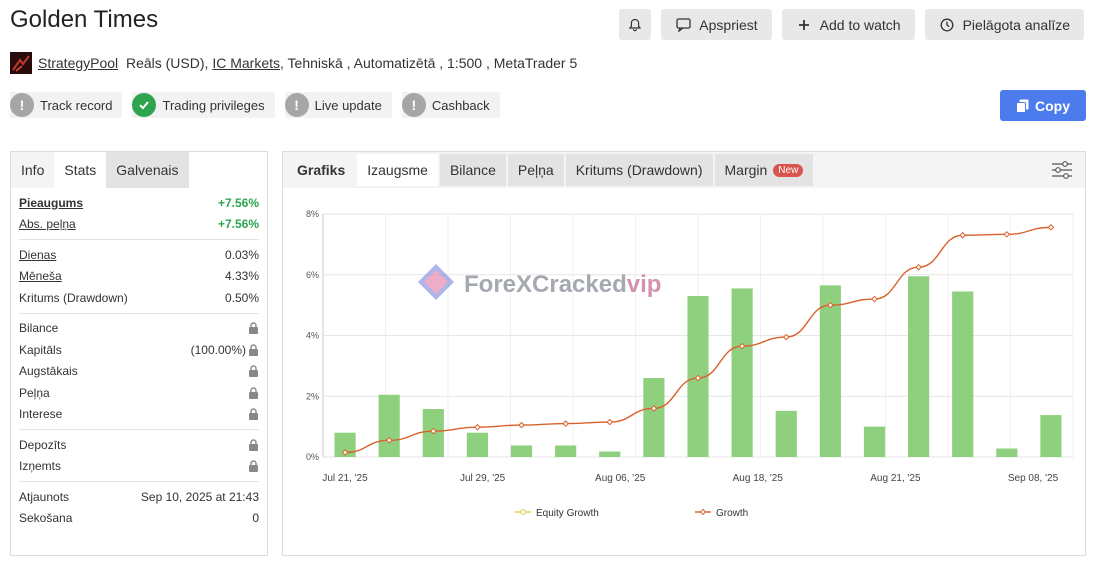 The image size is (1098, 563). I want to click on chart-settings-button, so click(1062, 172).